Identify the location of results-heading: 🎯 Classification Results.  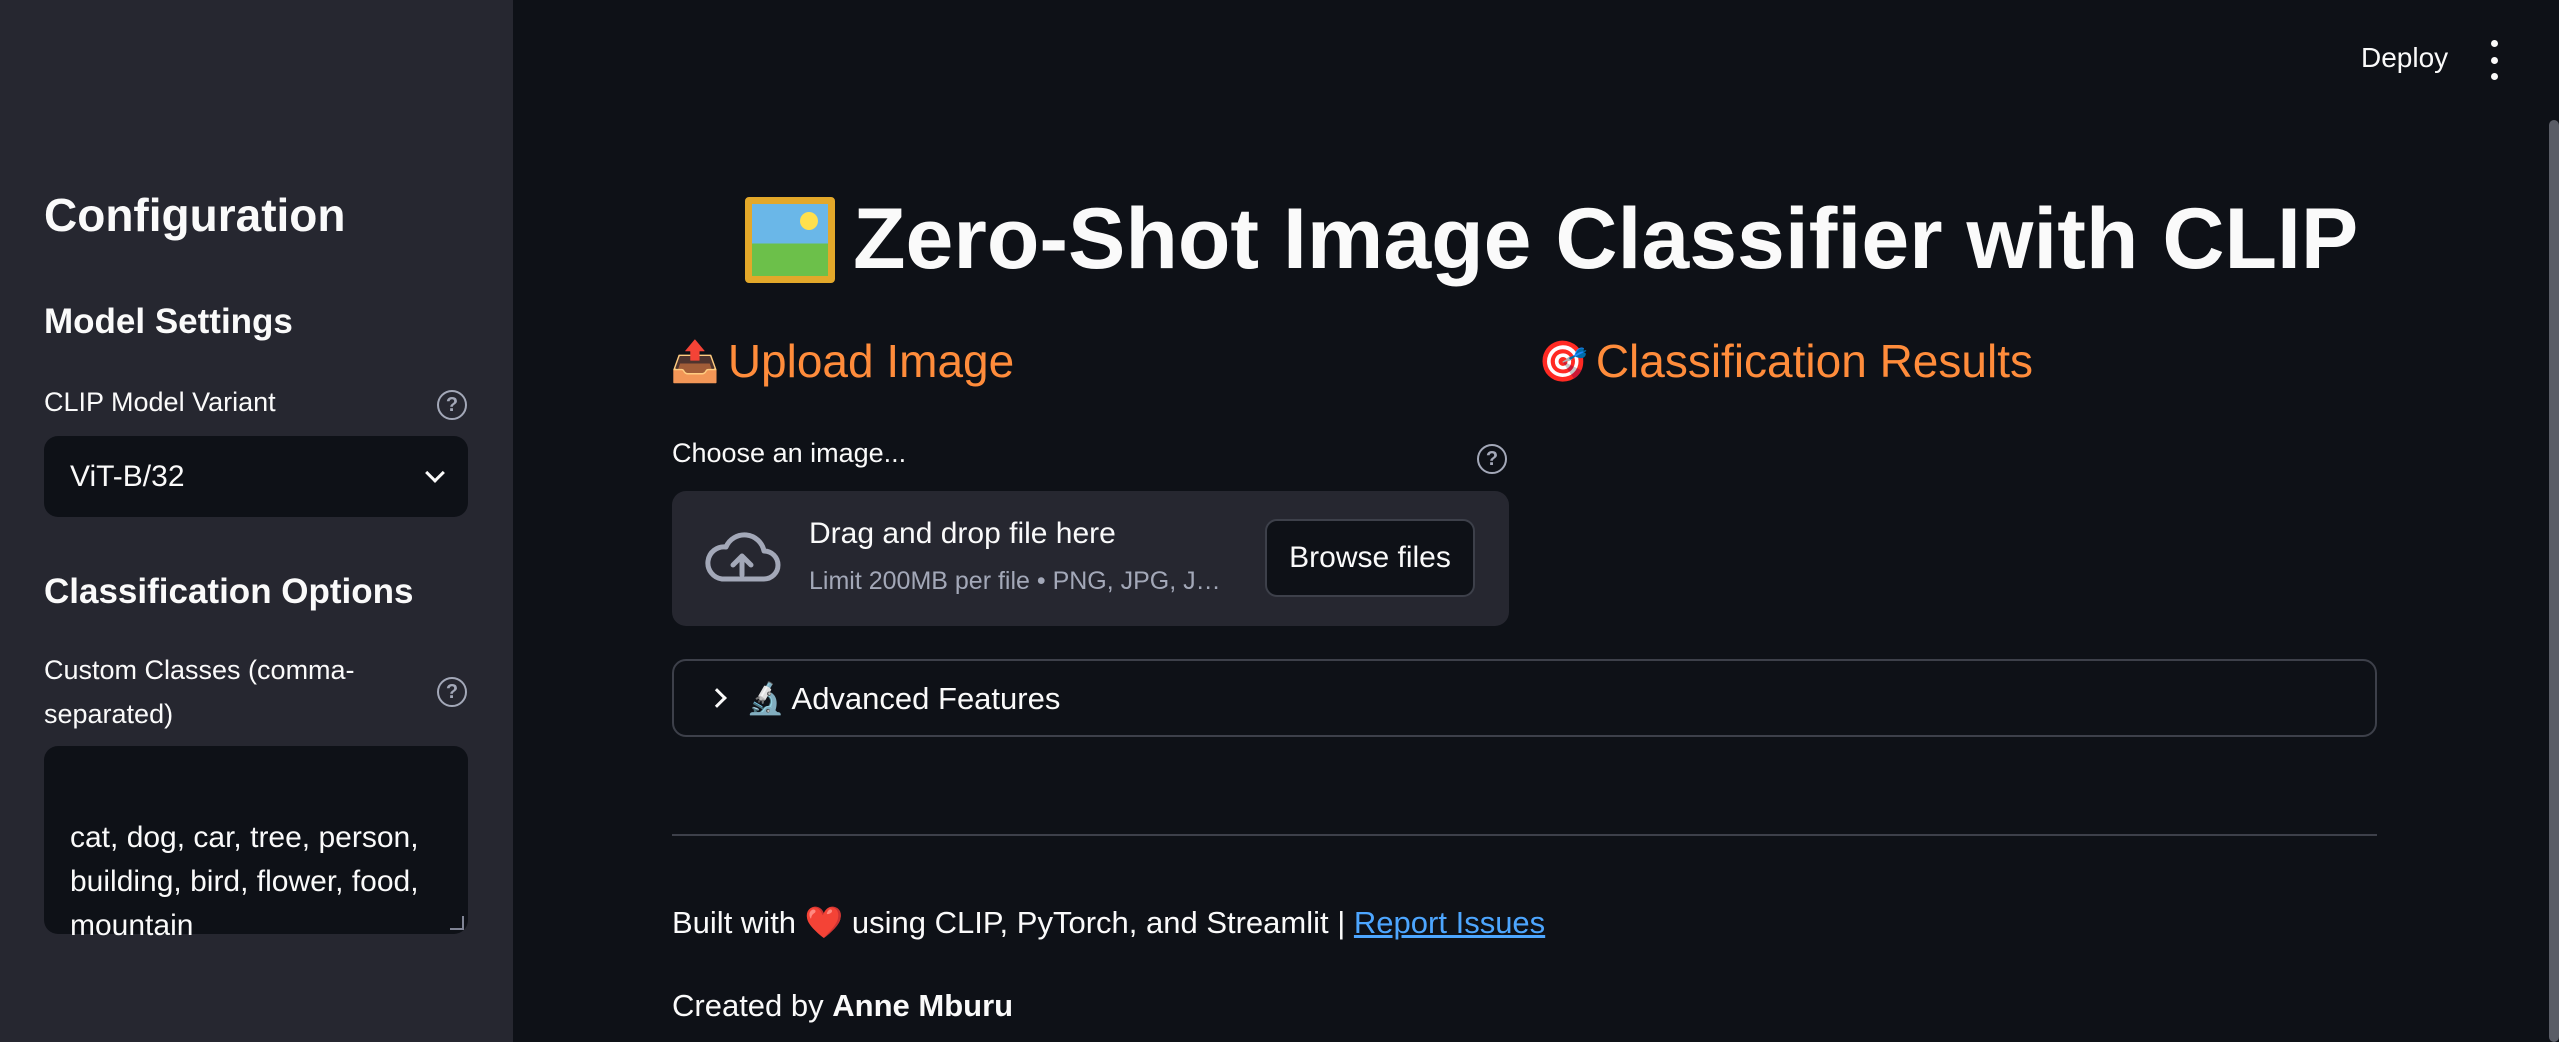
(1785, 361).